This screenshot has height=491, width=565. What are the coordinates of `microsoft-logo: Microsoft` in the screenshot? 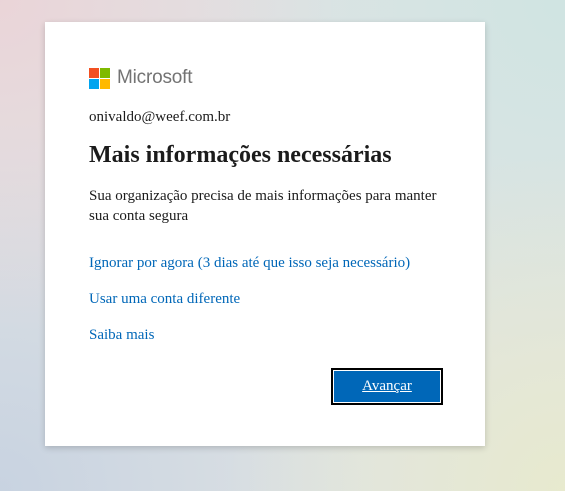 It's located at (140, 78).